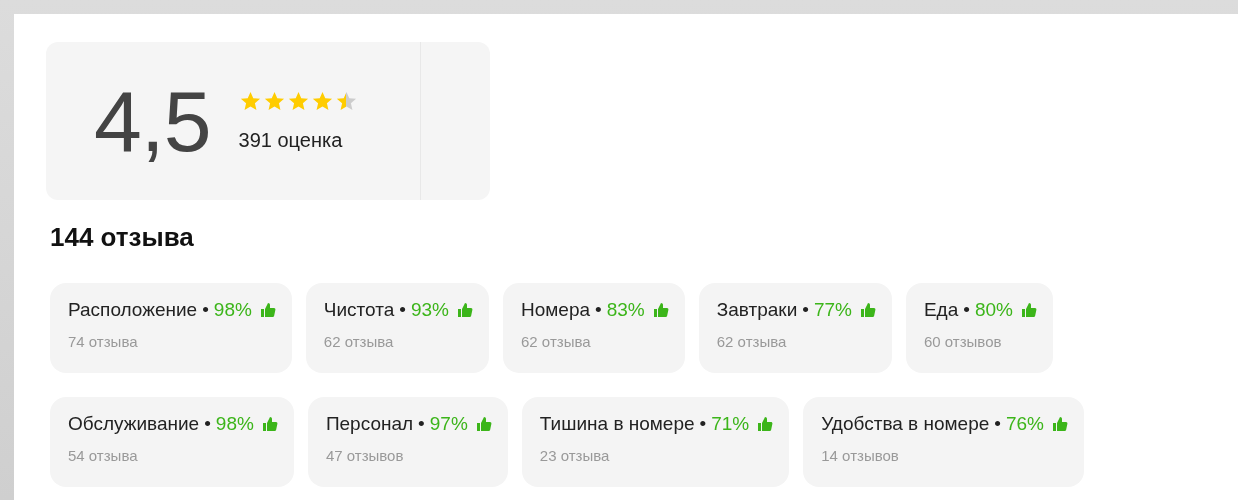 Image resolution: width=1238 pixels, height=500 pixels. Describe the element at coordinates (122, 237) in the screenshot. I see `reviews-heading: 144 отзыва` at that location.